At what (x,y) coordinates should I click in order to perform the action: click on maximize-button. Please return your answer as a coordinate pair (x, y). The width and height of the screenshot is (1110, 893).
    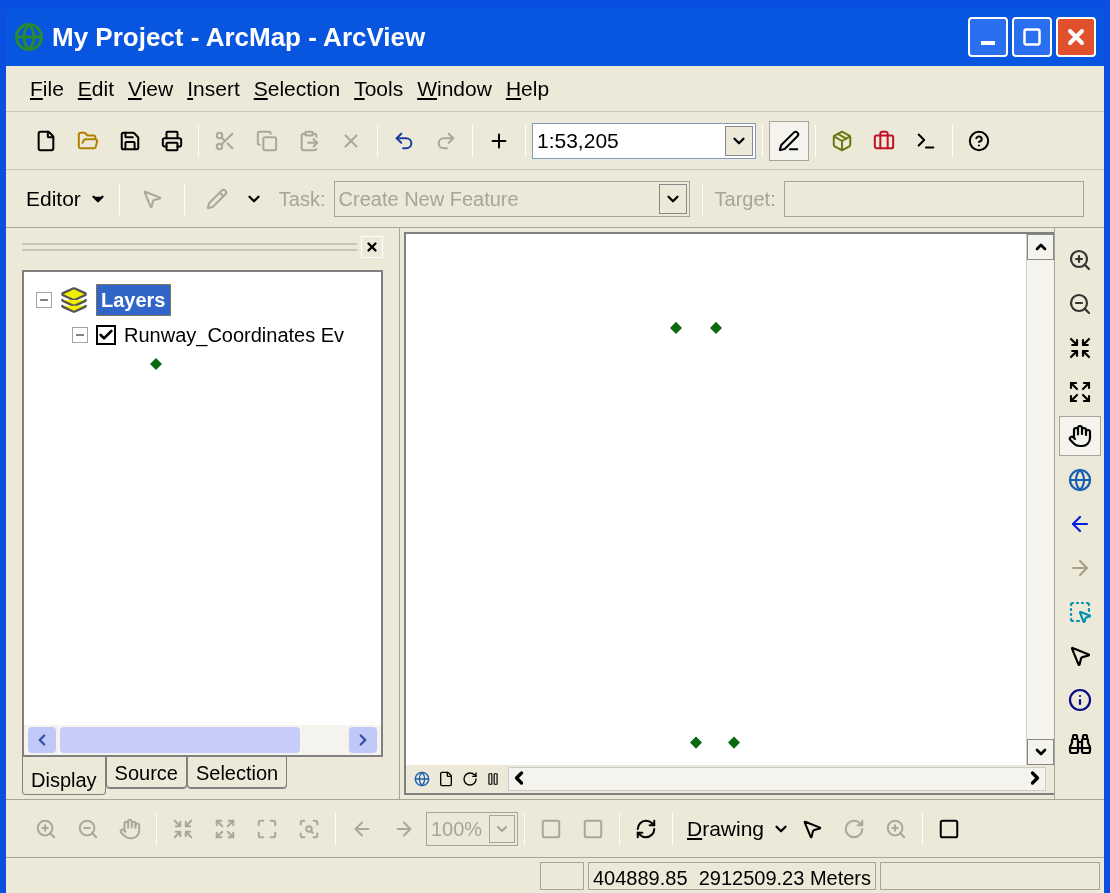
    Looking at the image, I should click on (1032, 37).